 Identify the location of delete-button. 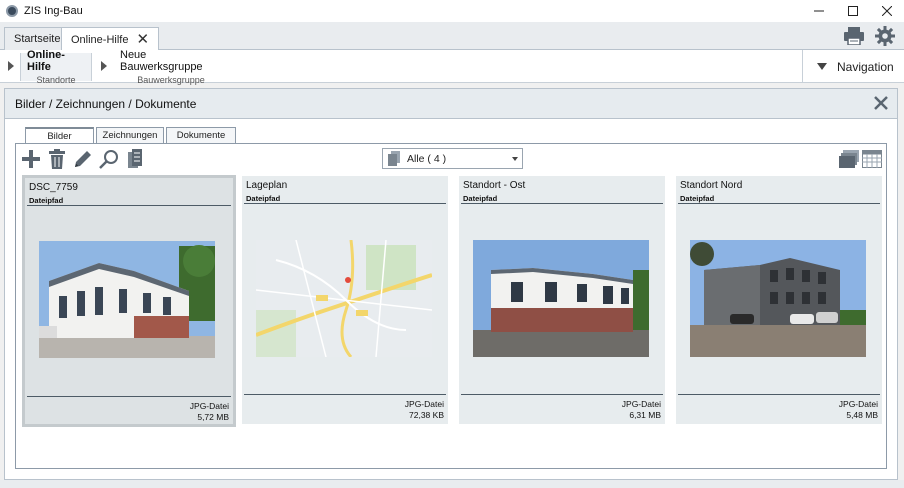
(57, 159).